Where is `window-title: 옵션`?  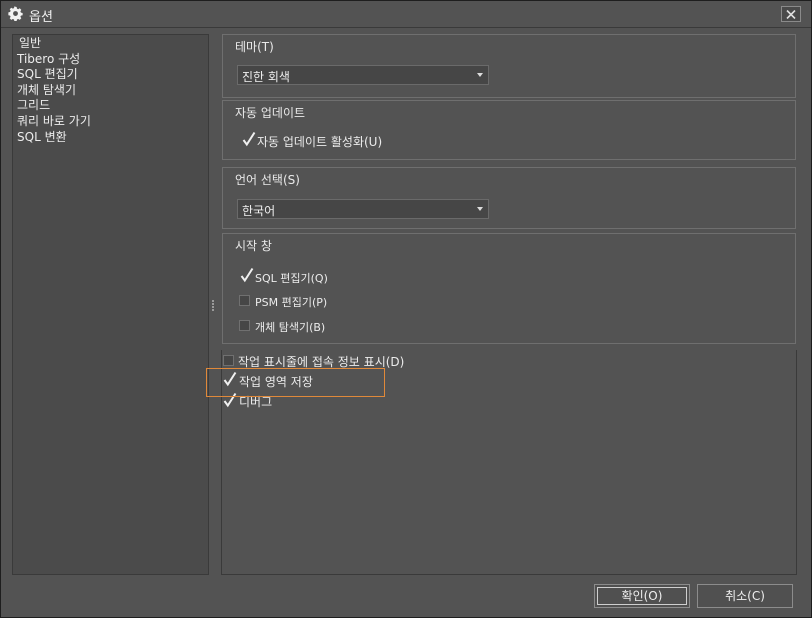
window-title: 옵션 is located at coordinates (41, 17).